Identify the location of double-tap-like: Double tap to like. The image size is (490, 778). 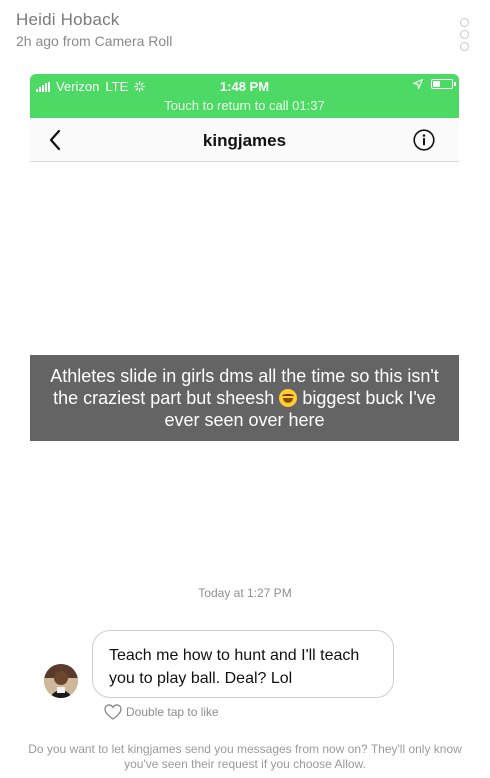
(161, 712).